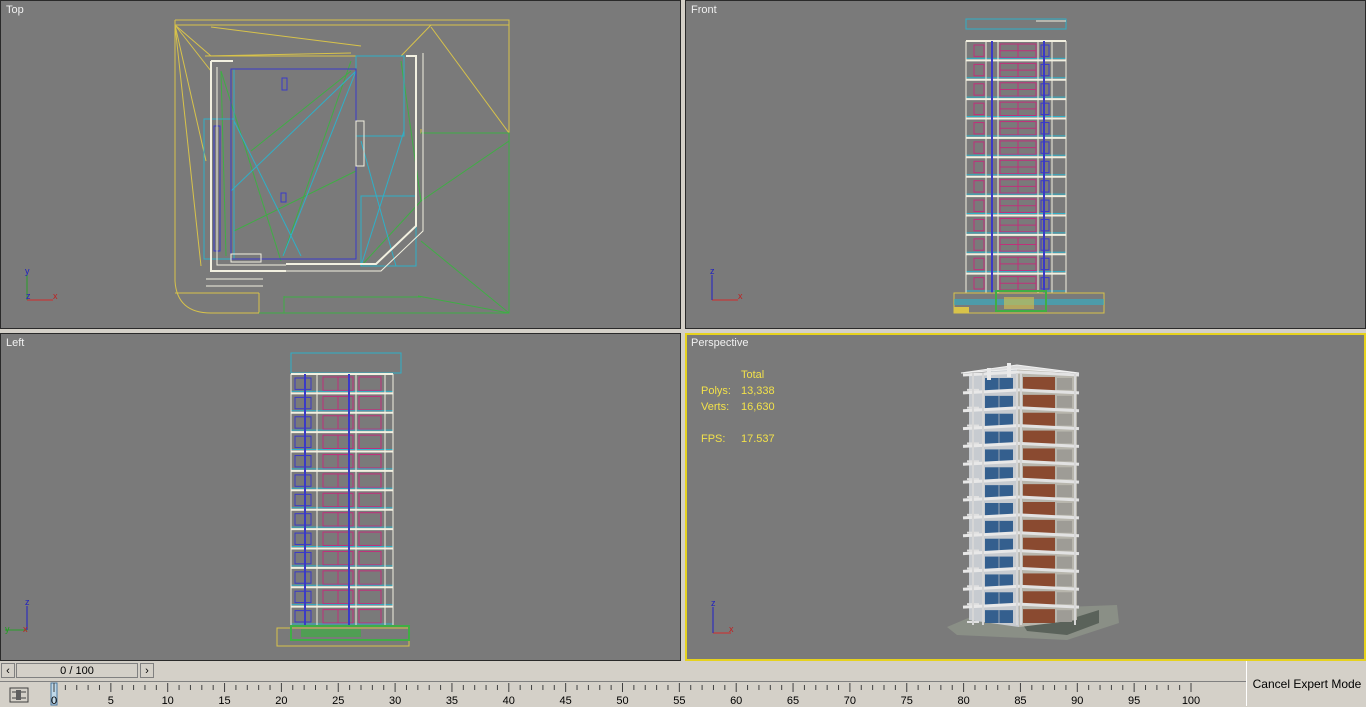 The height and width of the screenshot is (707, 1366). Describe the element at coordinates (338, 701) in the screenshot. I see `ruler-tick-label: 25` at that location.